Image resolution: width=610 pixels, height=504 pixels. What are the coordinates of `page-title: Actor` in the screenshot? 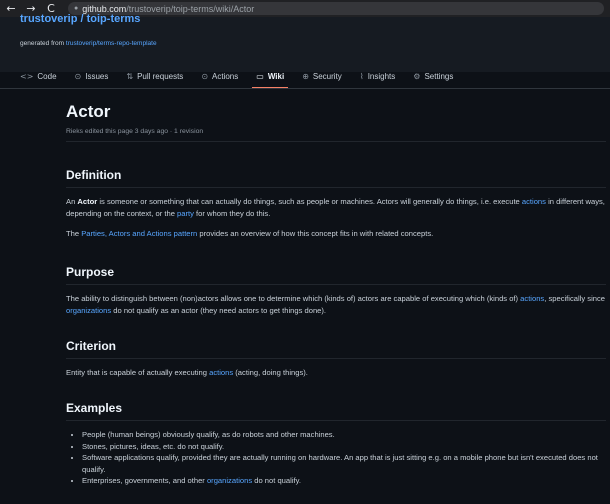 It's located at (88, 111).